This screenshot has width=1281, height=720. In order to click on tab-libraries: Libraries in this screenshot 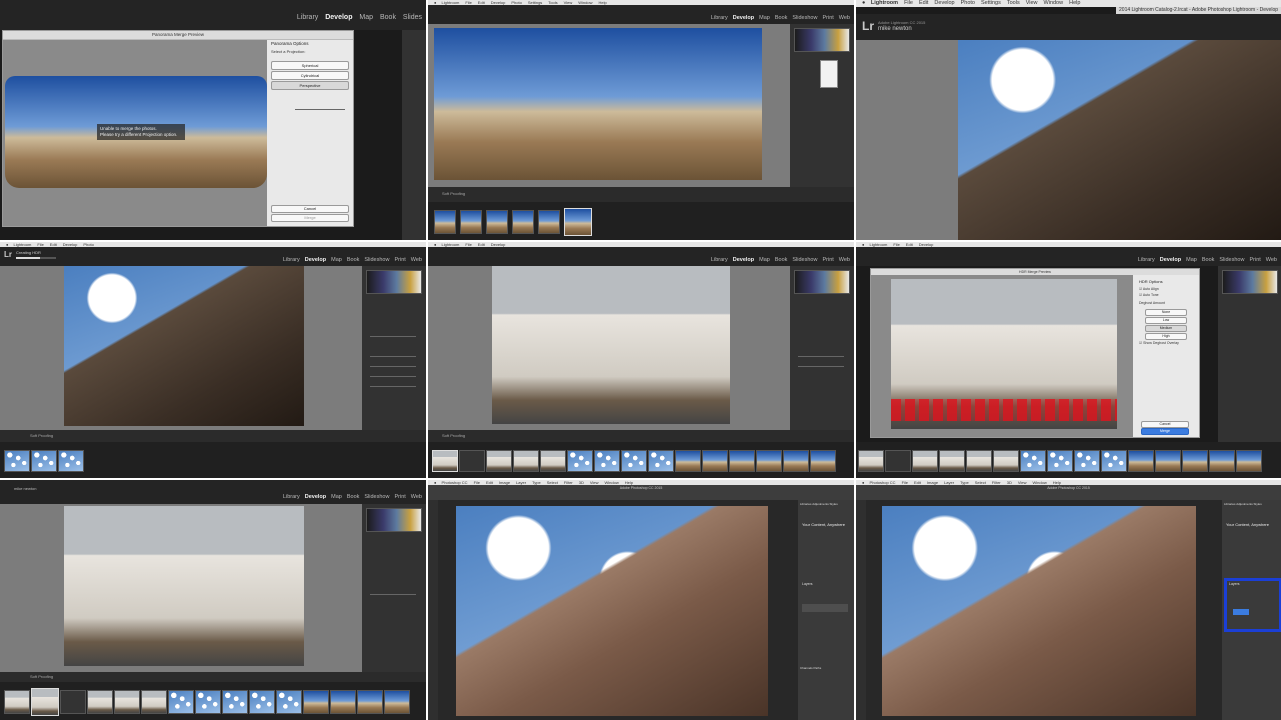, I will do `click(1230, 504)`.